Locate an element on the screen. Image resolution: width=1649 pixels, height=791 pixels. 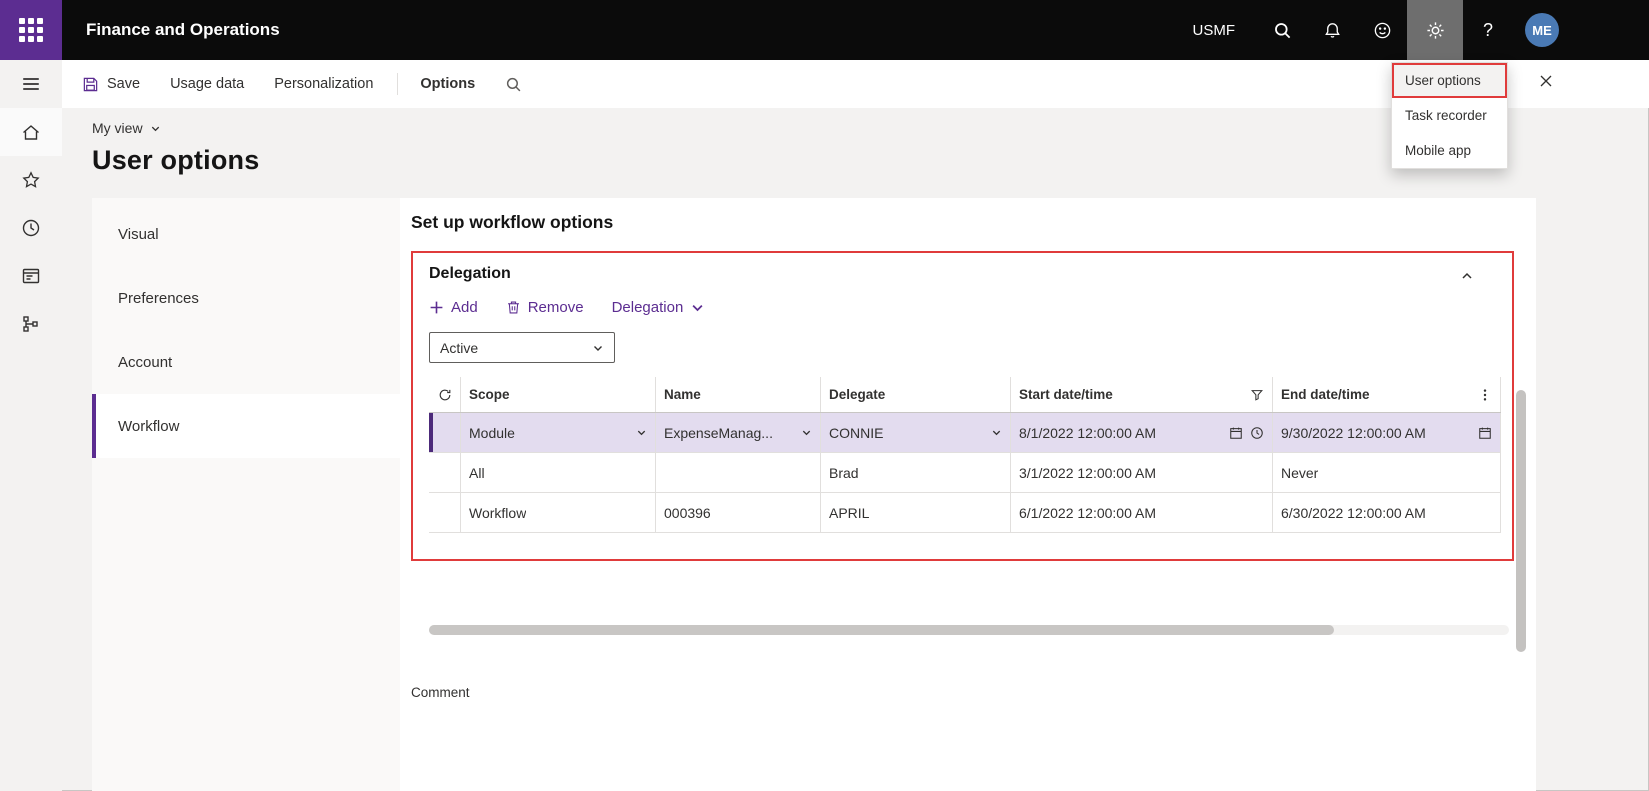
start-date-value: 3/1/2022 12:00:00 AM is located at coordinates (1087, 472).